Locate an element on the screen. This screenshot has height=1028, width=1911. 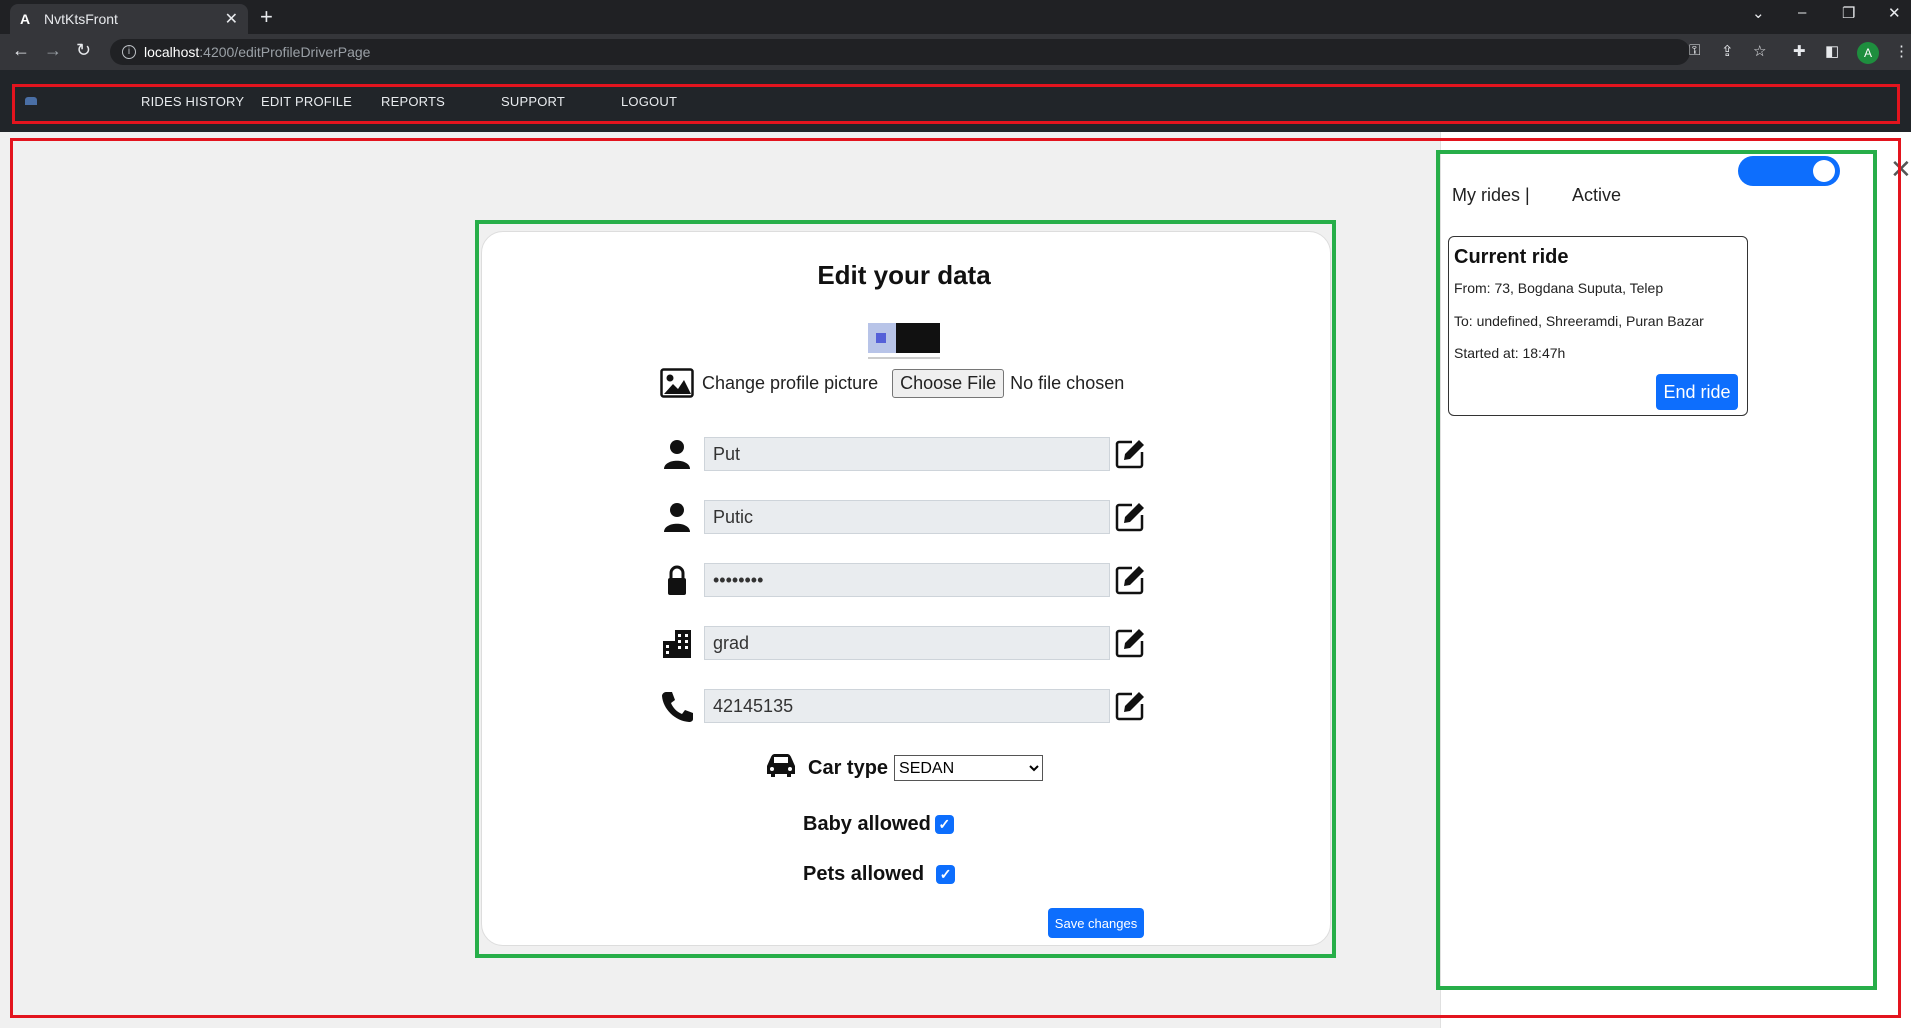
url-host: localhost is located at coordinates (172, 52).